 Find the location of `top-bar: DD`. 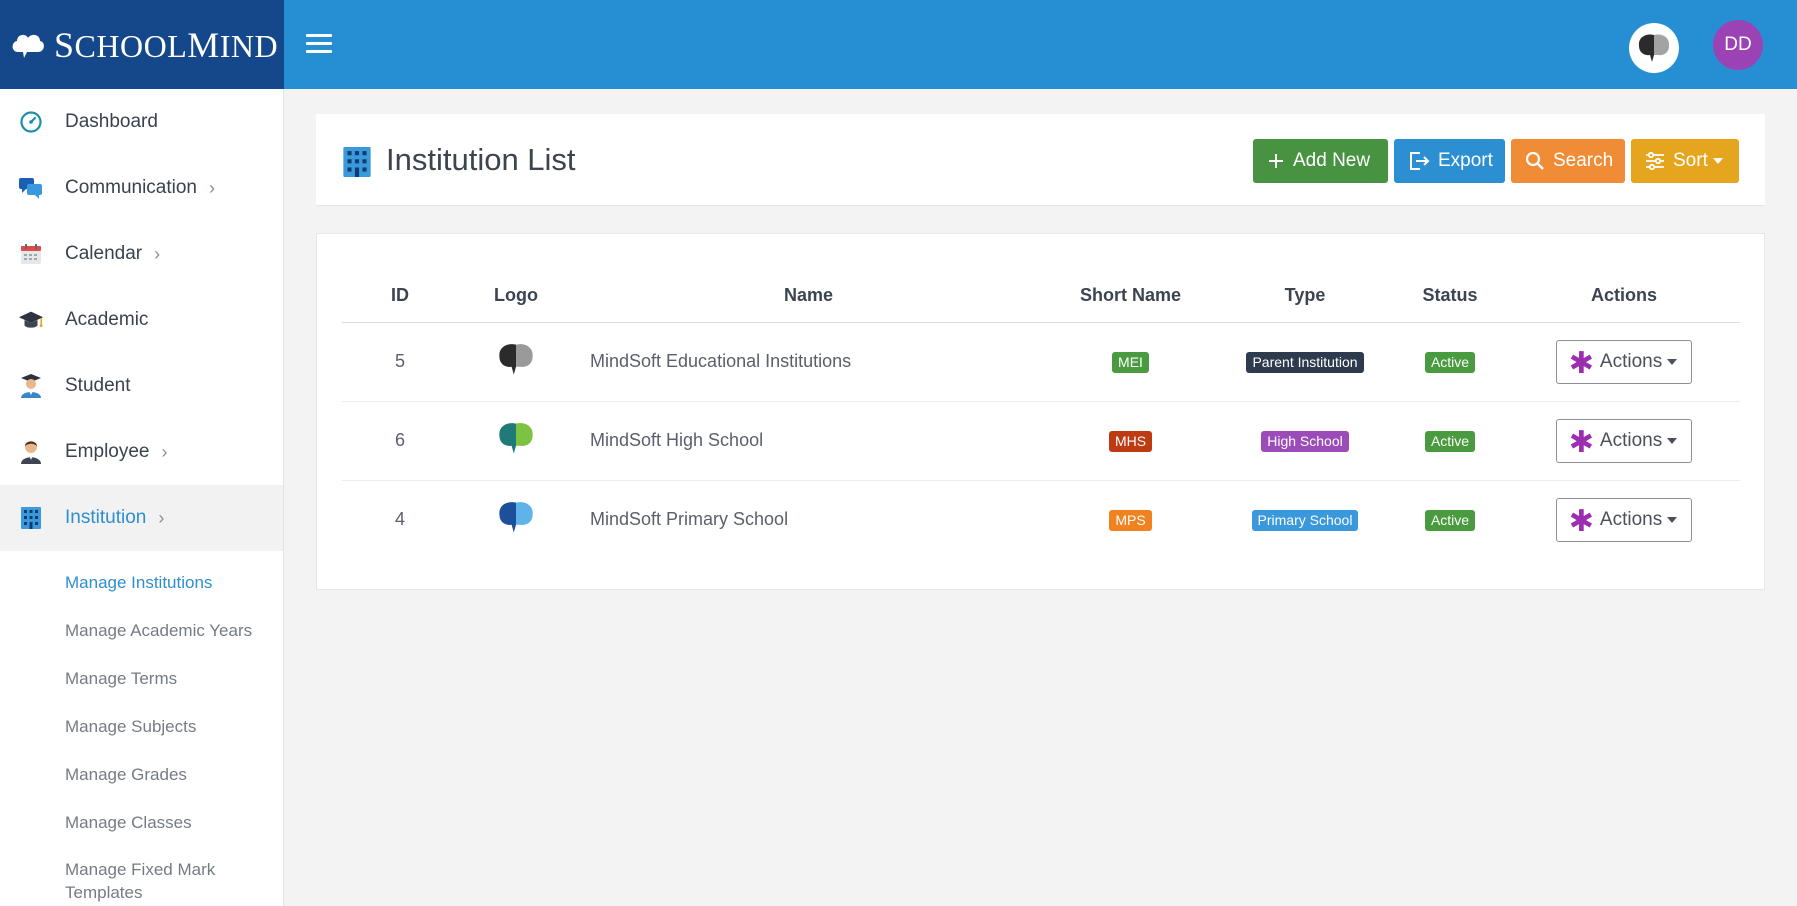

top-bar: DD is located at coordinates (1040, 44).